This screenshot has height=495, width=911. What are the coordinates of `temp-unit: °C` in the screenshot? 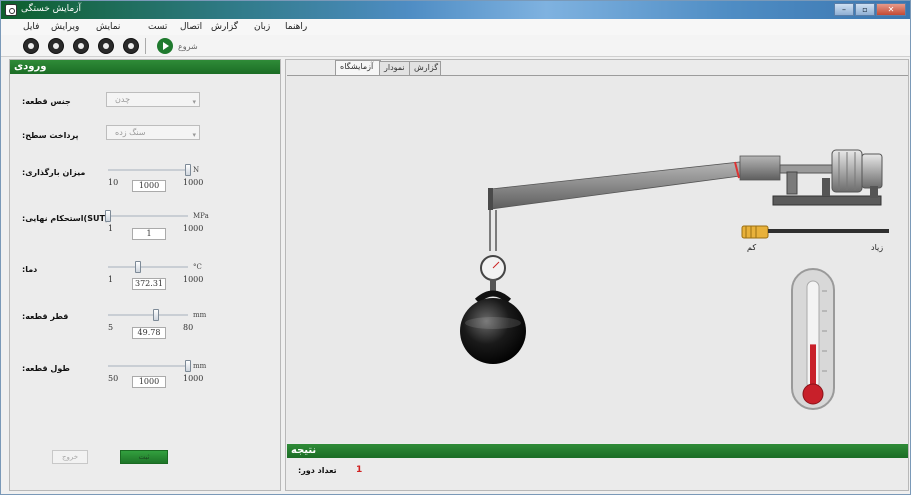 It's located at (197, 267).